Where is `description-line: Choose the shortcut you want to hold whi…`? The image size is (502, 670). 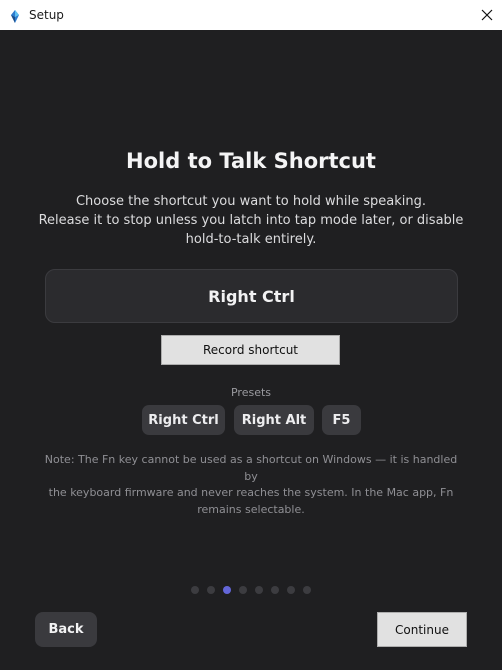 description-line: Choose the shortcut you want to hold whi… is located at coordinates (251, 201).